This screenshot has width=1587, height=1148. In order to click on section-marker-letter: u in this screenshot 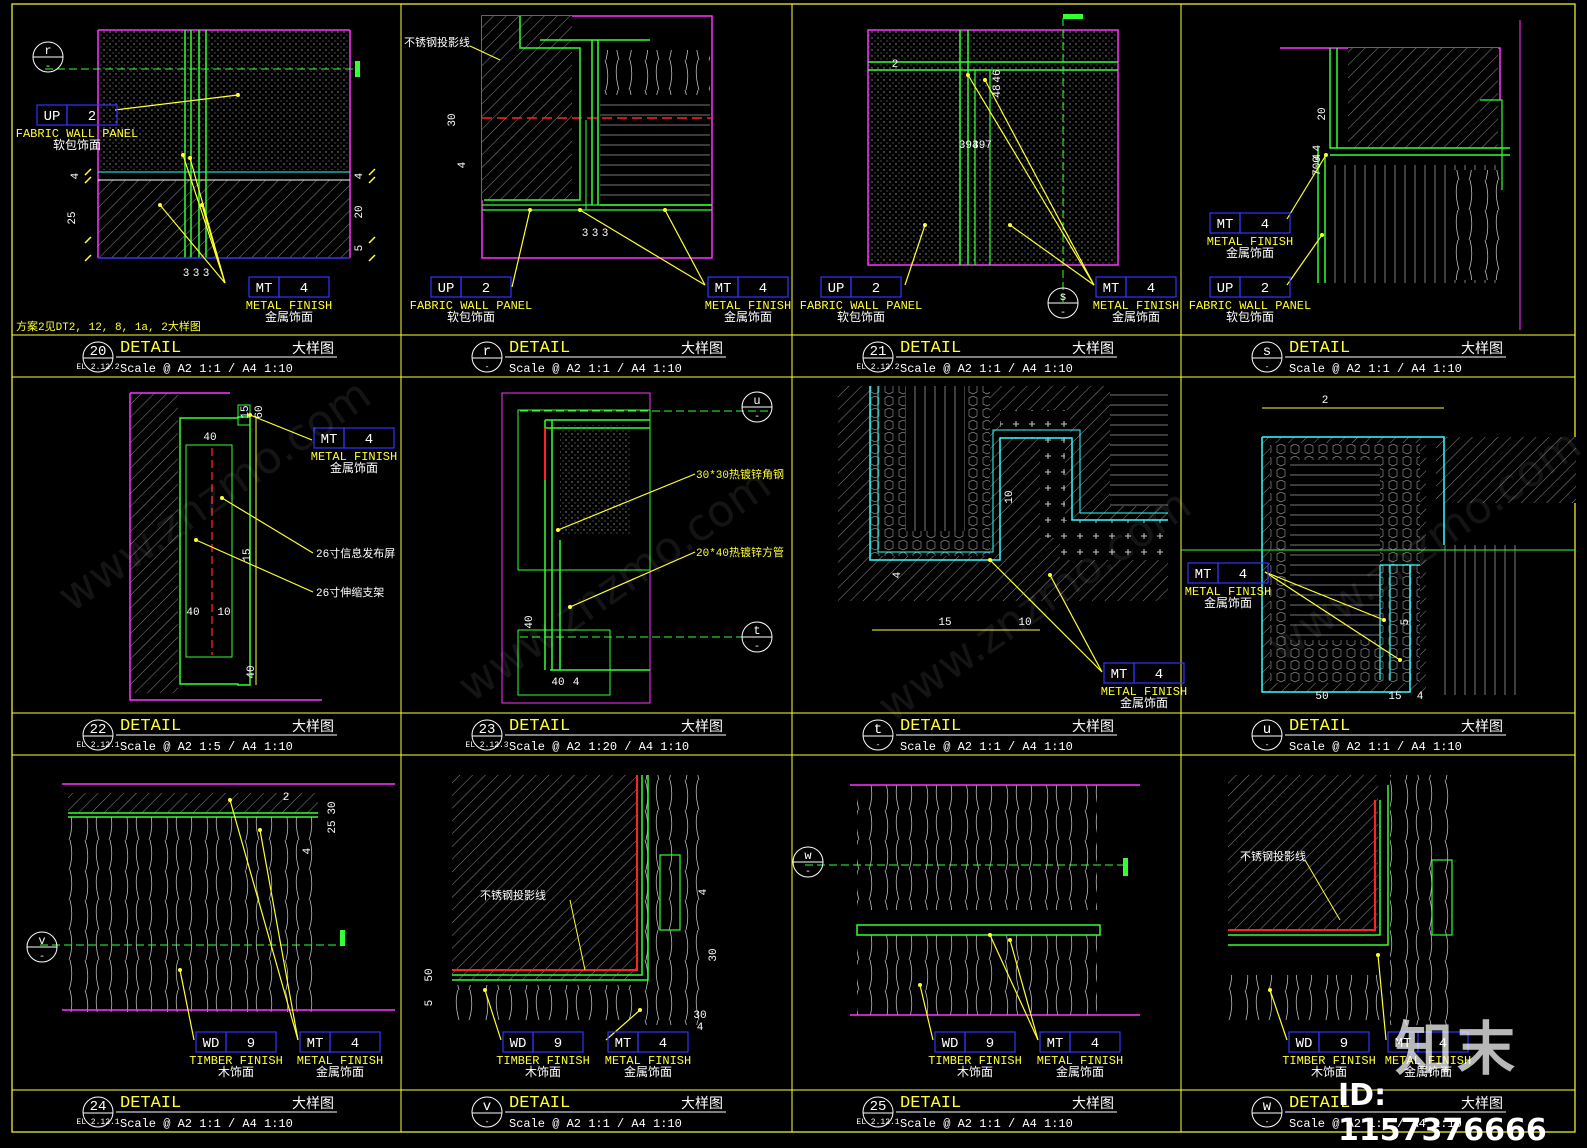, I will do `click(756, 401)`.